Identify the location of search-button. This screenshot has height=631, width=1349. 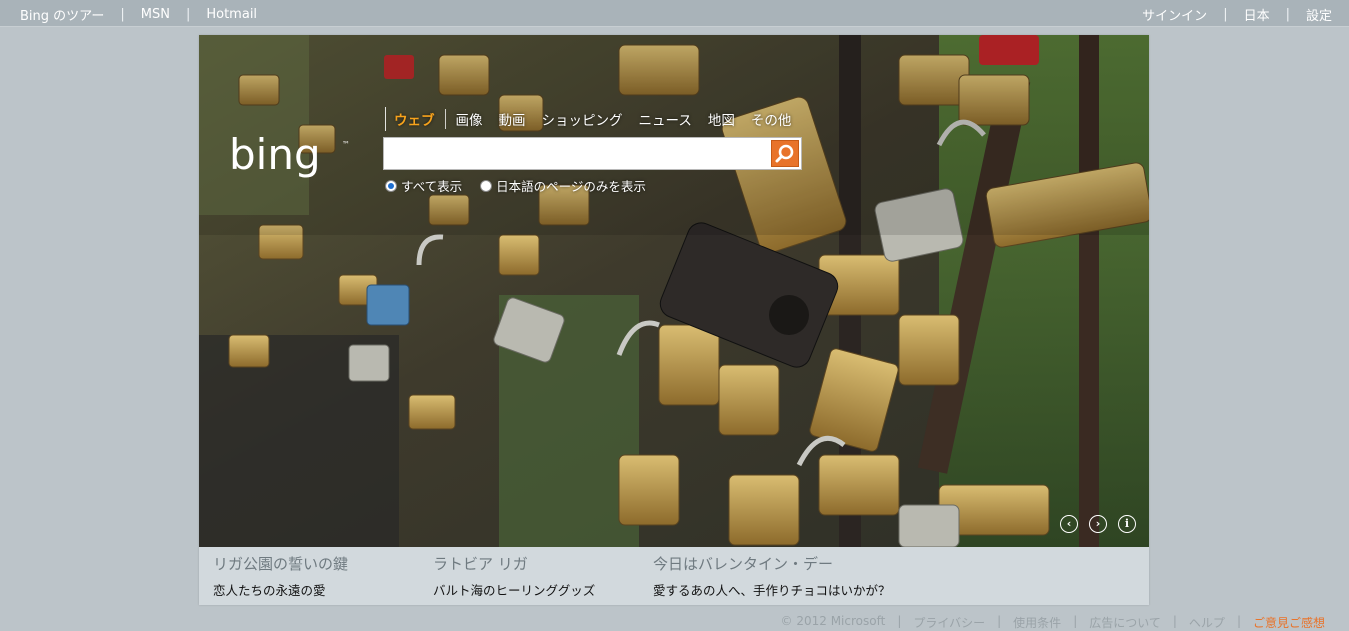
(785, 153).